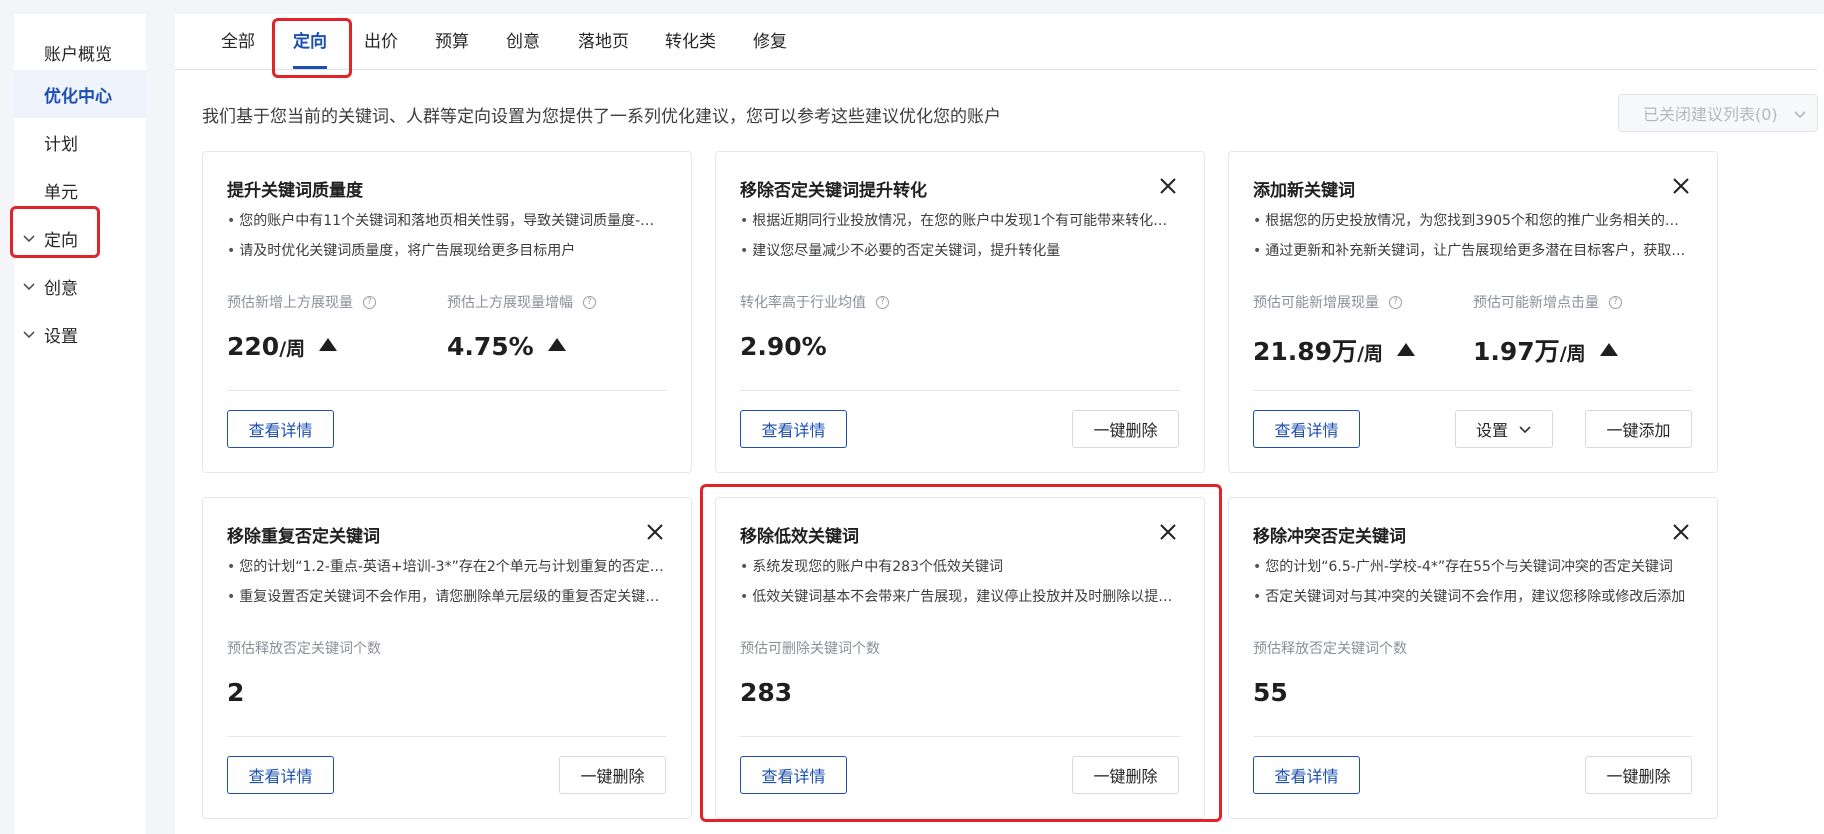 The width and height of the screenshot is (1824, 834). I want to click on metric-number: 283, so click(766, 692).